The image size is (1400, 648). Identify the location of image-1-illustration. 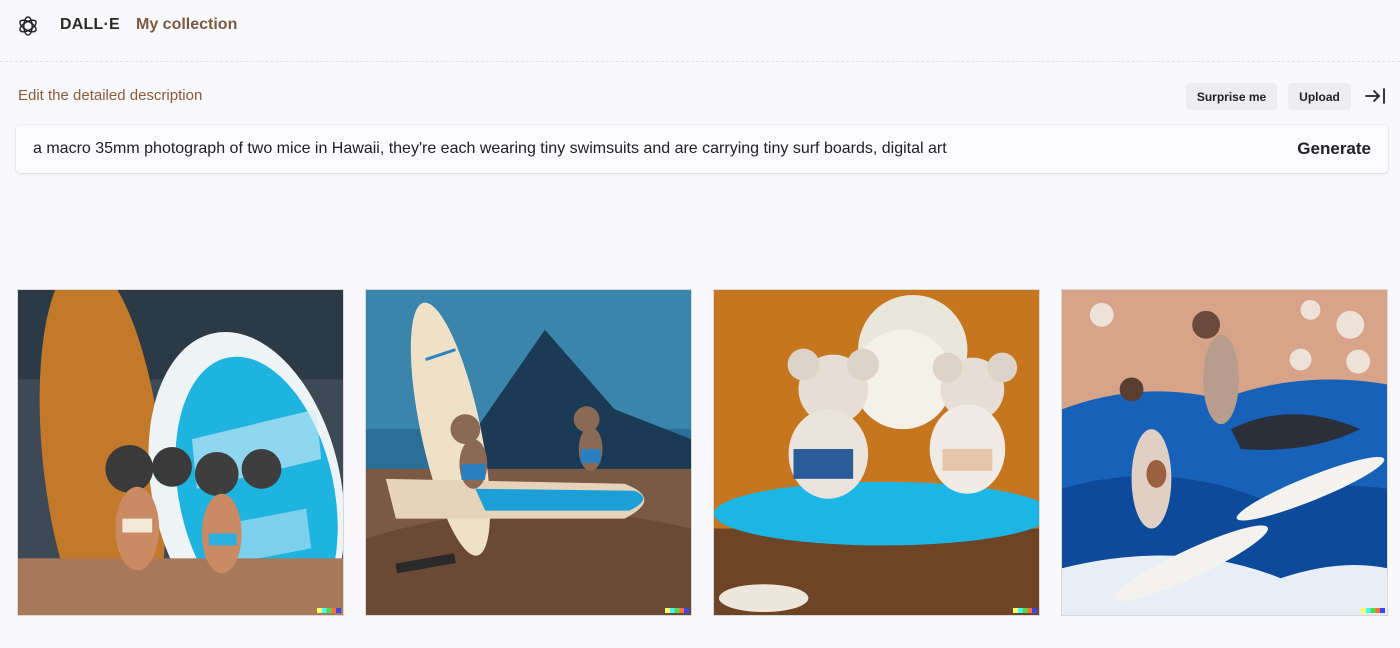
(180, 452).